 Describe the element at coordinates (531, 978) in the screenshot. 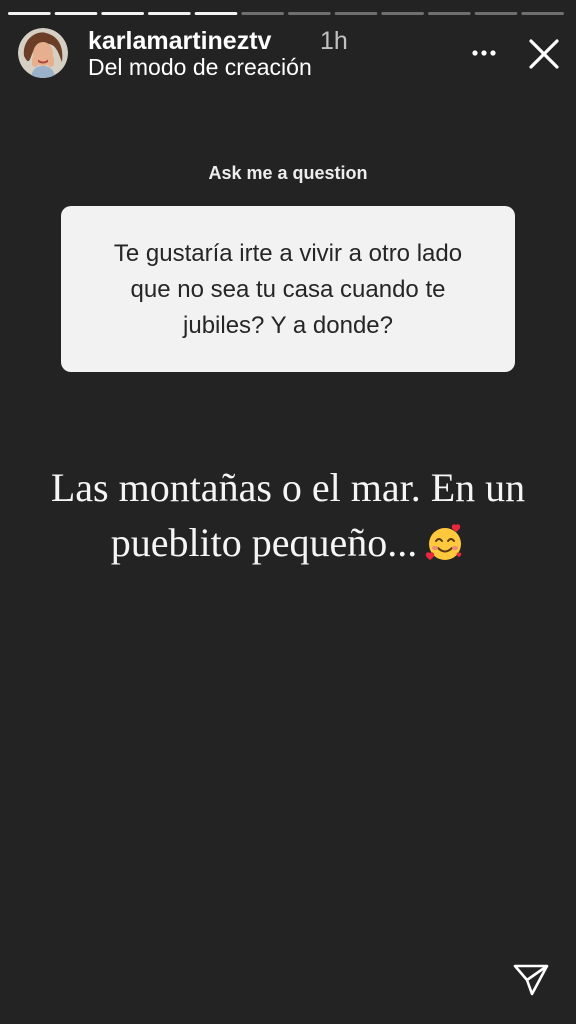

I see `send-icon` at that location.